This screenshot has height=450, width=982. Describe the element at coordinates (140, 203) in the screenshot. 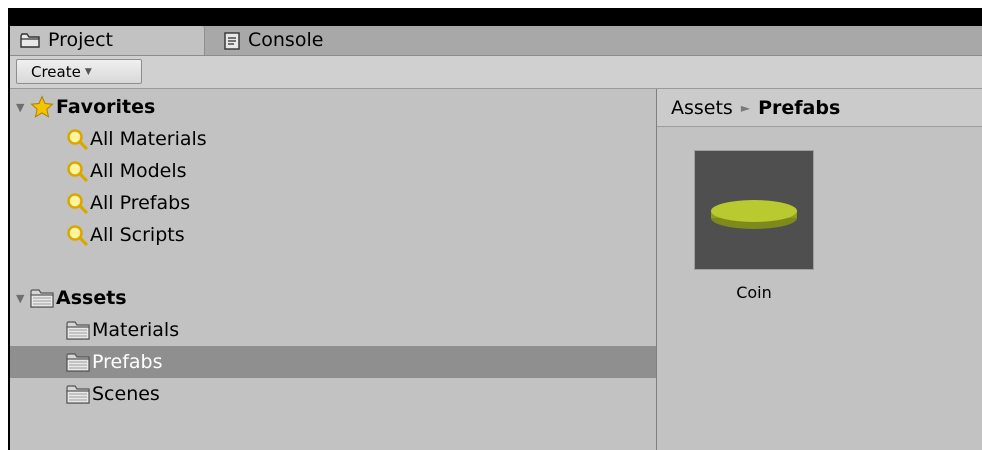

I see `tree-item-label: All Prefabs` at that location.